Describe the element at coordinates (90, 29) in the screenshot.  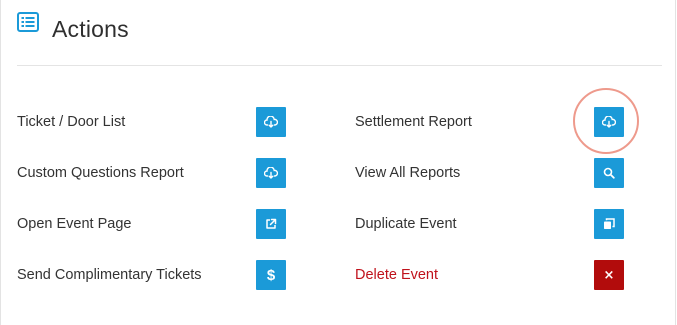
I see `panel-title: Actions` at that location.